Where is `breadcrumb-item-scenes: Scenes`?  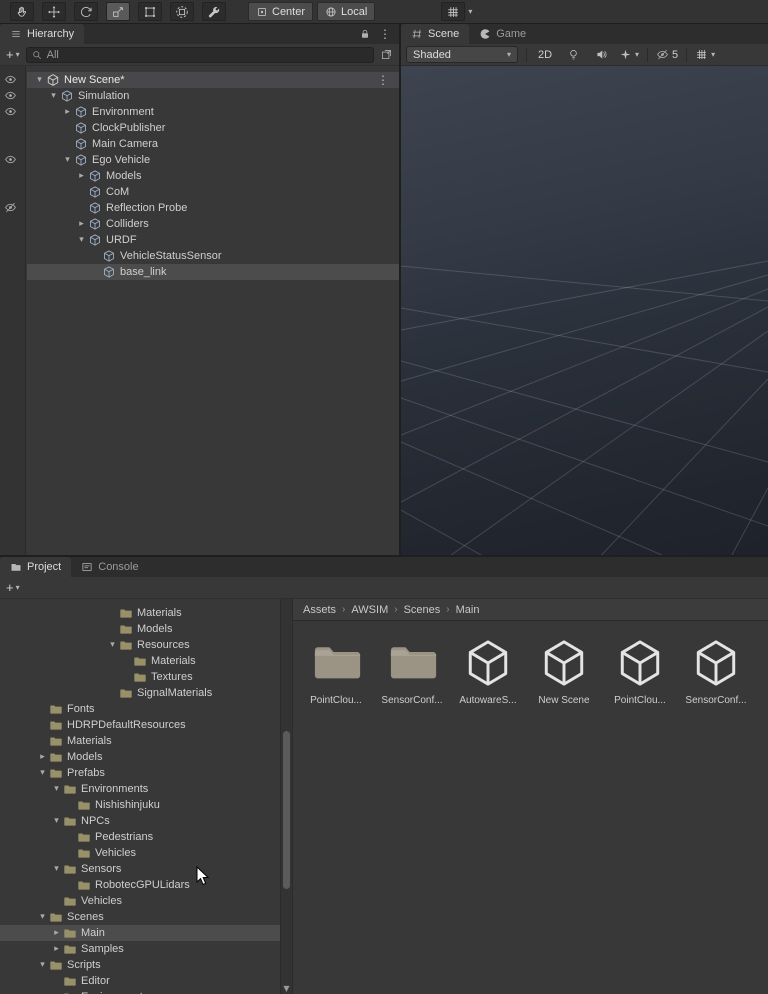
breadcrumb-item-scenes: Scenes is located at coordinates (422, 610).